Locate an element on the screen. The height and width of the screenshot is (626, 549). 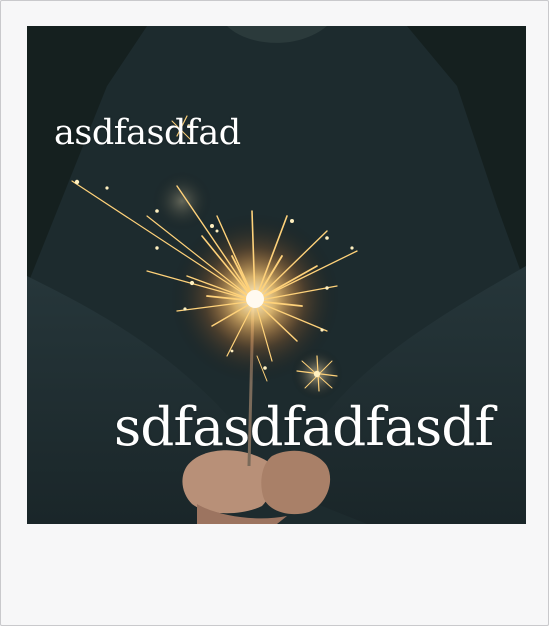
caption-bottom-text: sdfasdfadfasdf is located at coordinates (304, 427).